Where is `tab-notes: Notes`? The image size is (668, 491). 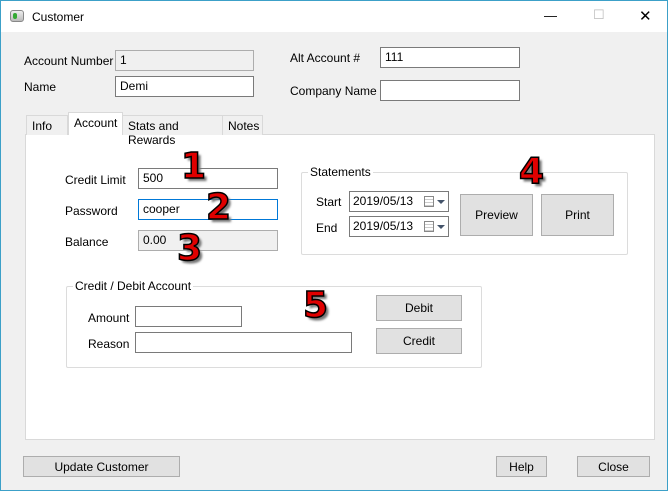 tab-notes: Notes is located at coordinates (242, 125).